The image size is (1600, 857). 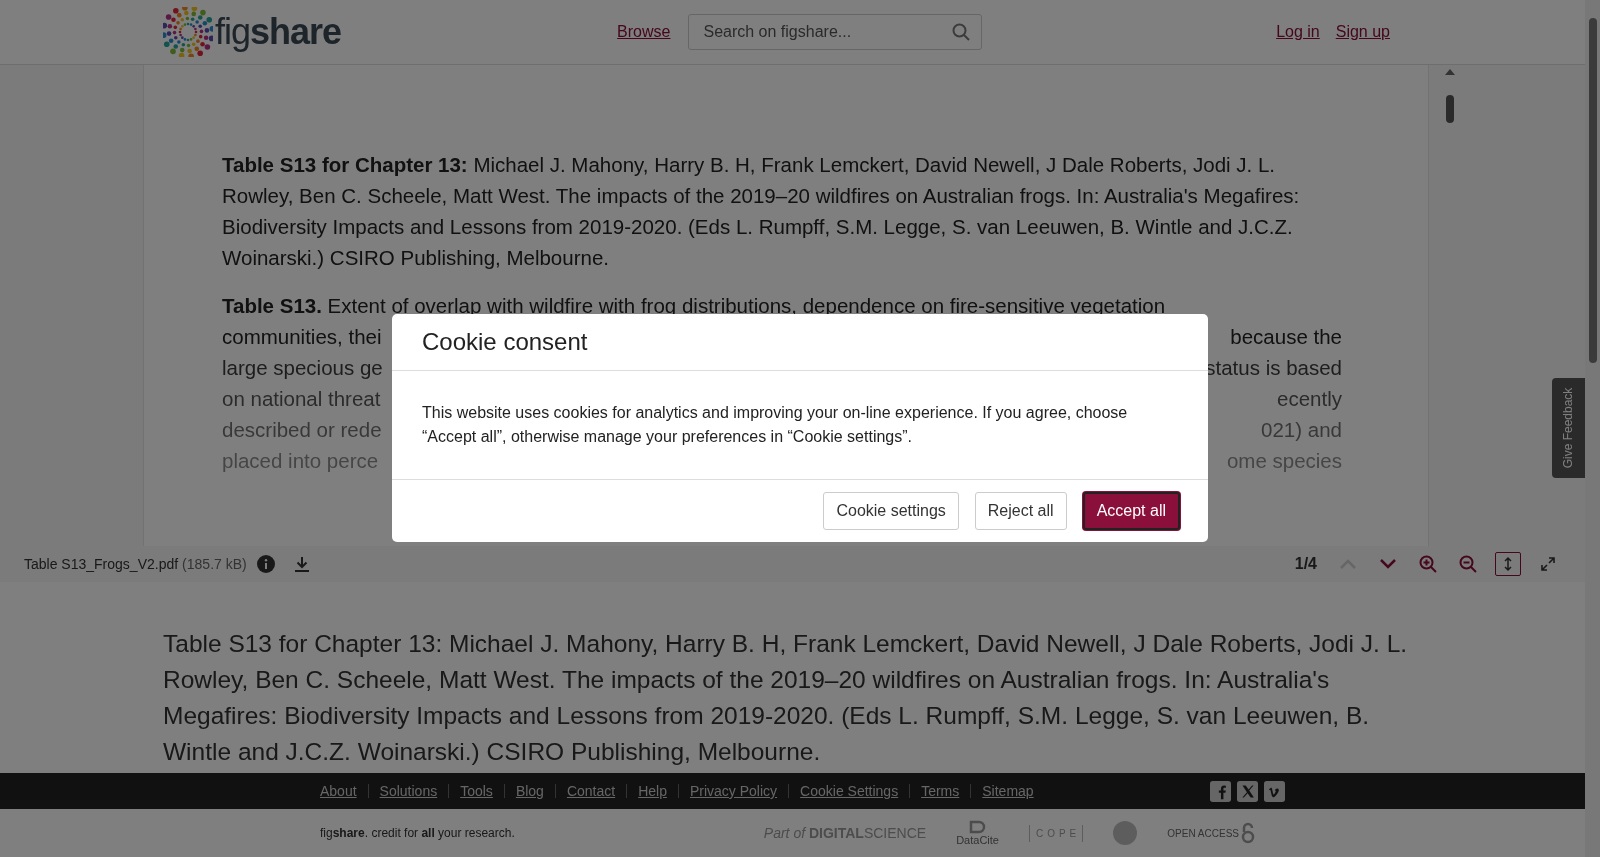 I want to click on datacite-logo: DataCite, so click(x=977, y=833).